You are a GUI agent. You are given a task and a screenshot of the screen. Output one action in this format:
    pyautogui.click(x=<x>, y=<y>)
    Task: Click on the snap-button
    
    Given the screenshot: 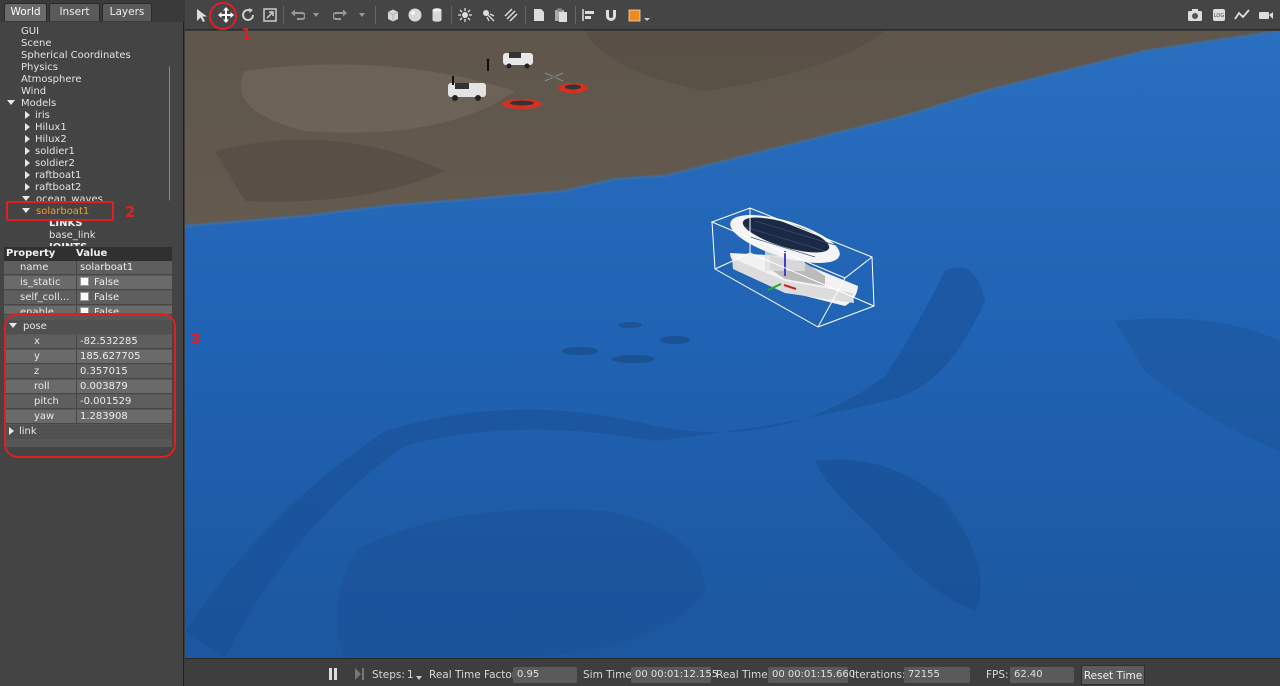 What is the action you would take?
    pyautogui.click(x=611, y=15)
    